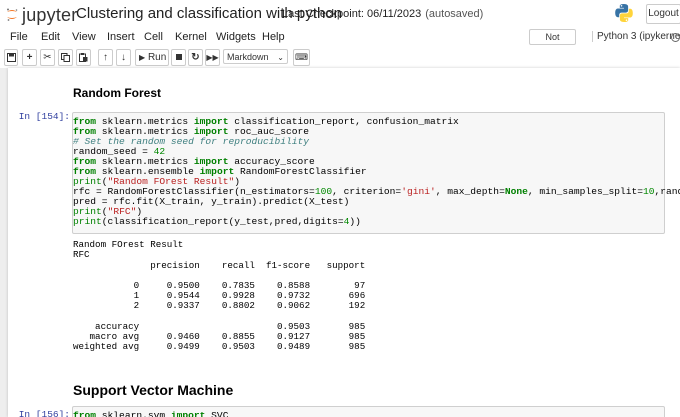 This screenshot has height=417, width=680. What do you see at coordinates (516, 191) in the screenshot?
I see `code-token: None` at bounding box center [516, 191].